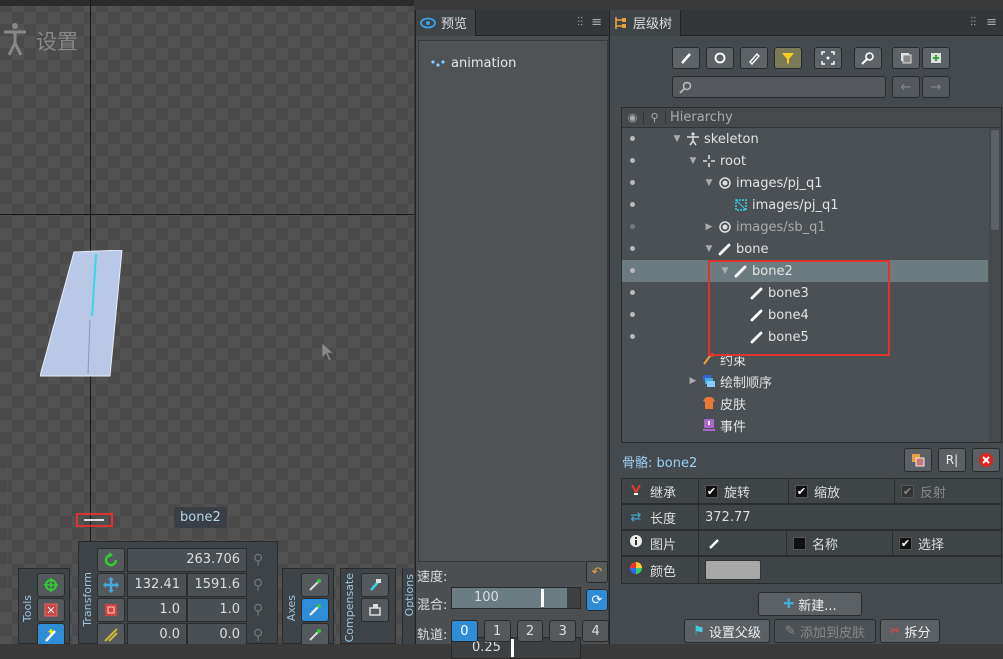  I want to click on filter-bones-button, so click(686, 58).